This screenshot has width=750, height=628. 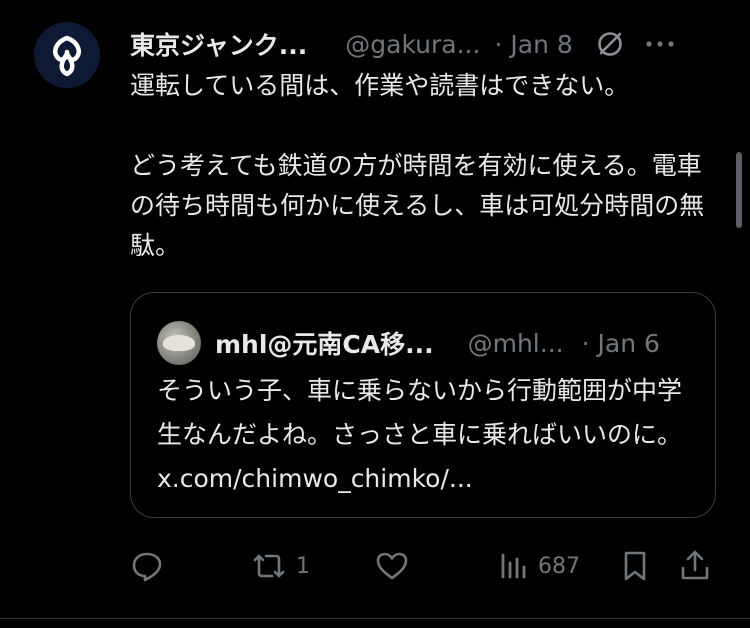 I want to click on grok-icon, so click(x=610, y=44).